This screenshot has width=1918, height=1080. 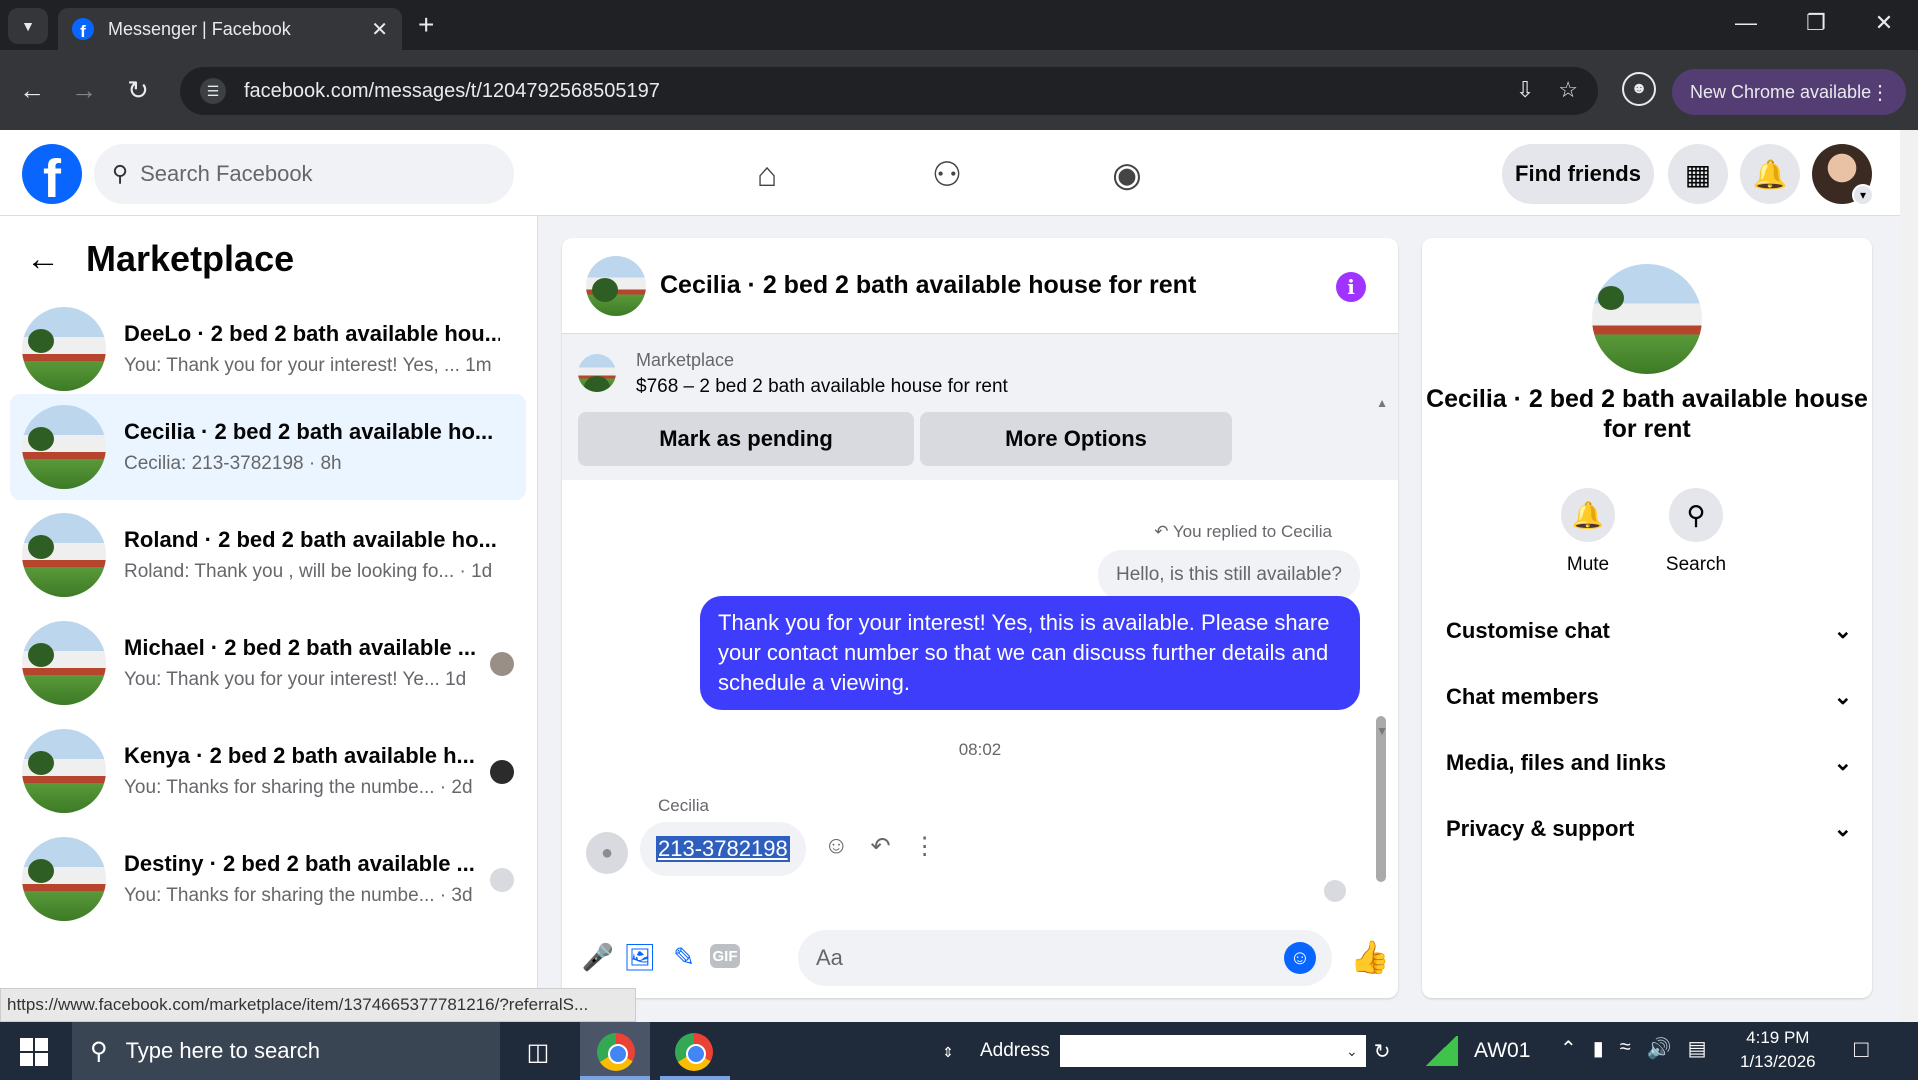 What do you see at coordinates (138, 90) in the screenshot?
I see `reload-button: ↻` at bounding box center [138, 90].